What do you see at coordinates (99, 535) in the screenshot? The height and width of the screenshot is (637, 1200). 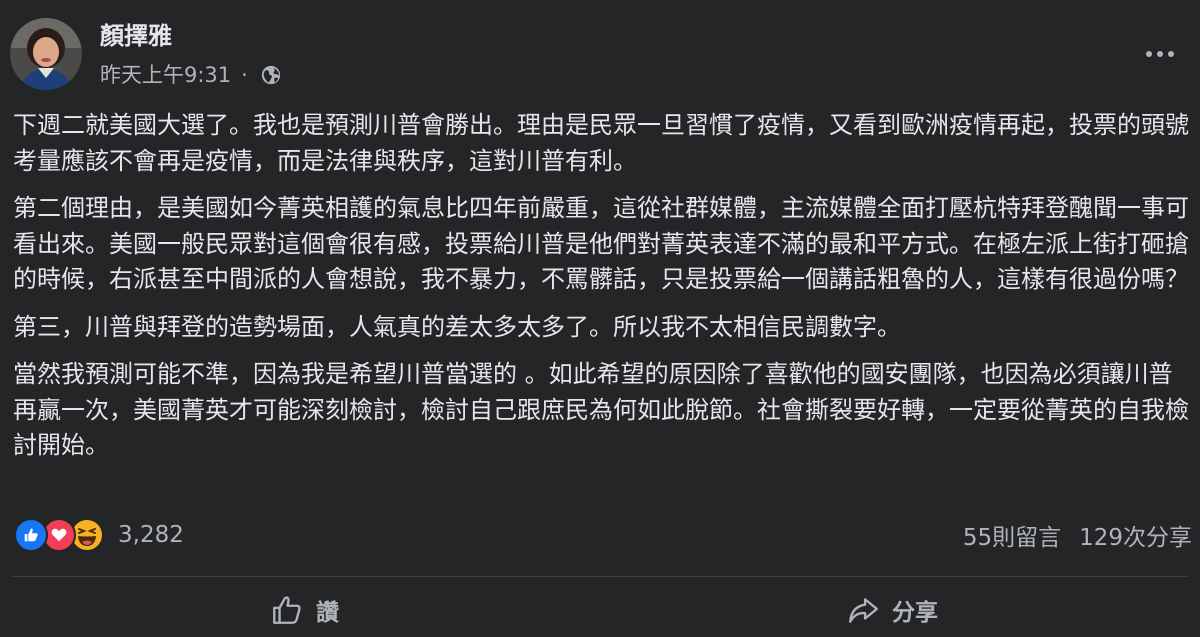 I see `reaction-summary: 3,282` at bounding box center [99, 535].